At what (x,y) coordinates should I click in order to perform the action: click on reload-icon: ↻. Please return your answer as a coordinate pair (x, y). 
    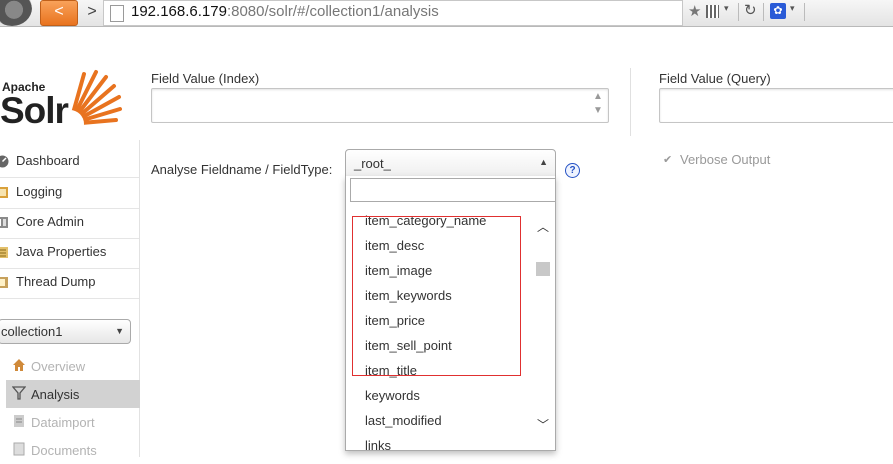
    Looking at the image, I should click on (750, 10).